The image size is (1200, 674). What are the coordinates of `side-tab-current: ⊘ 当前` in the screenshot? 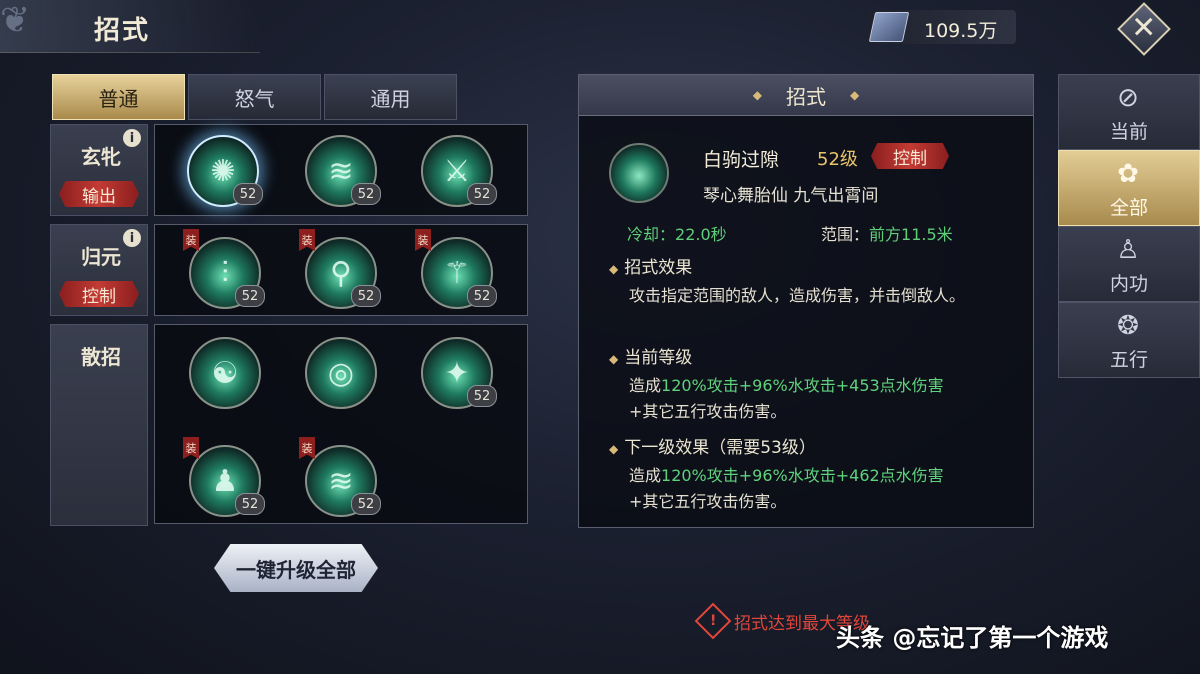 It's located at (1129, 112).